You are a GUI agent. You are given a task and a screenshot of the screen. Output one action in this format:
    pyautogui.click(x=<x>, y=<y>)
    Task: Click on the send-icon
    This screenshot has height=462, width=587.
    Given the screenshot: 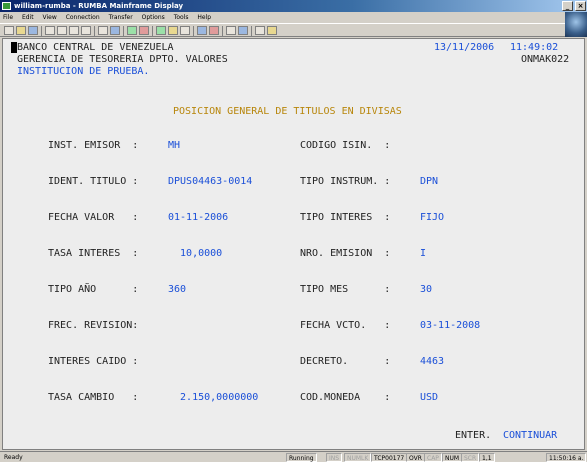 What is the action you would take?
    pyautogui.click(x=115, y=30)
    